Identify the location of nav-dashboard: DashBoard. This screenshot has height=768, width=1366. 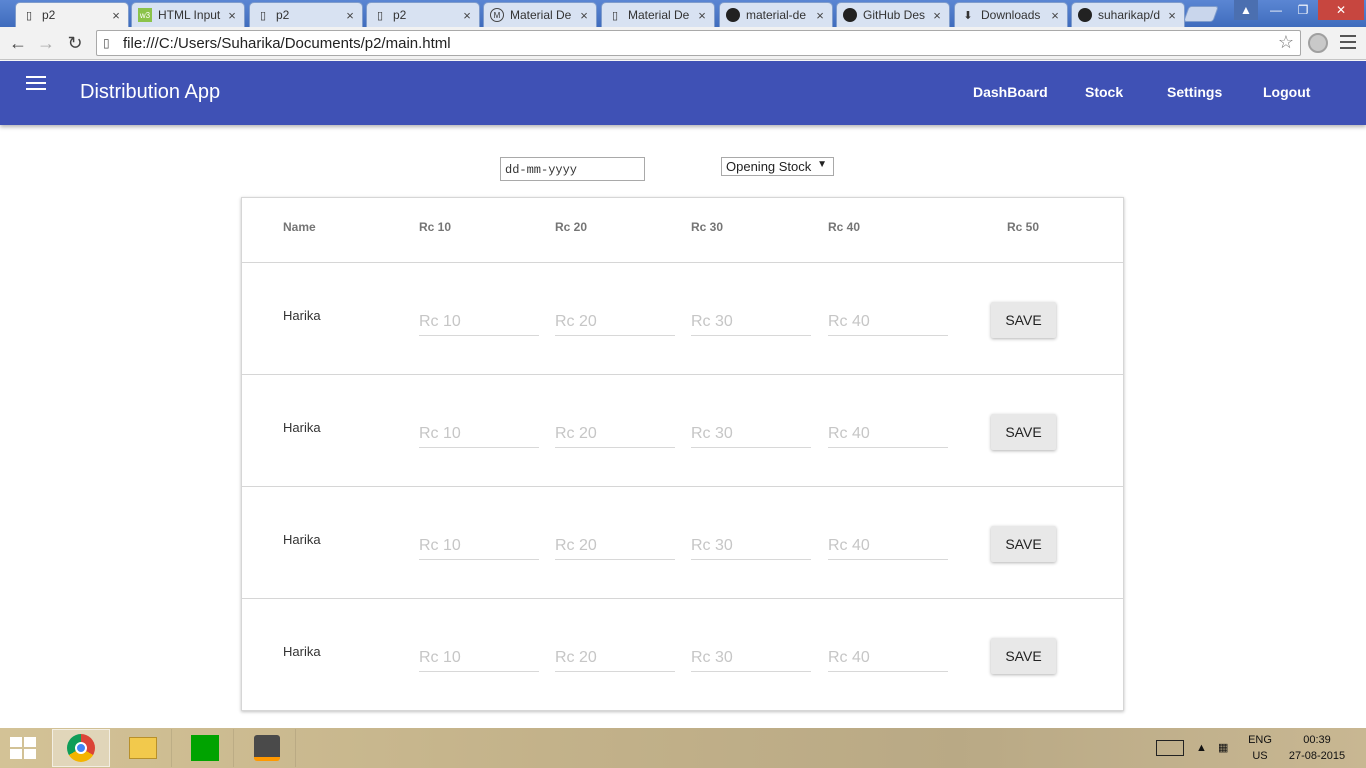
(1010, 92).